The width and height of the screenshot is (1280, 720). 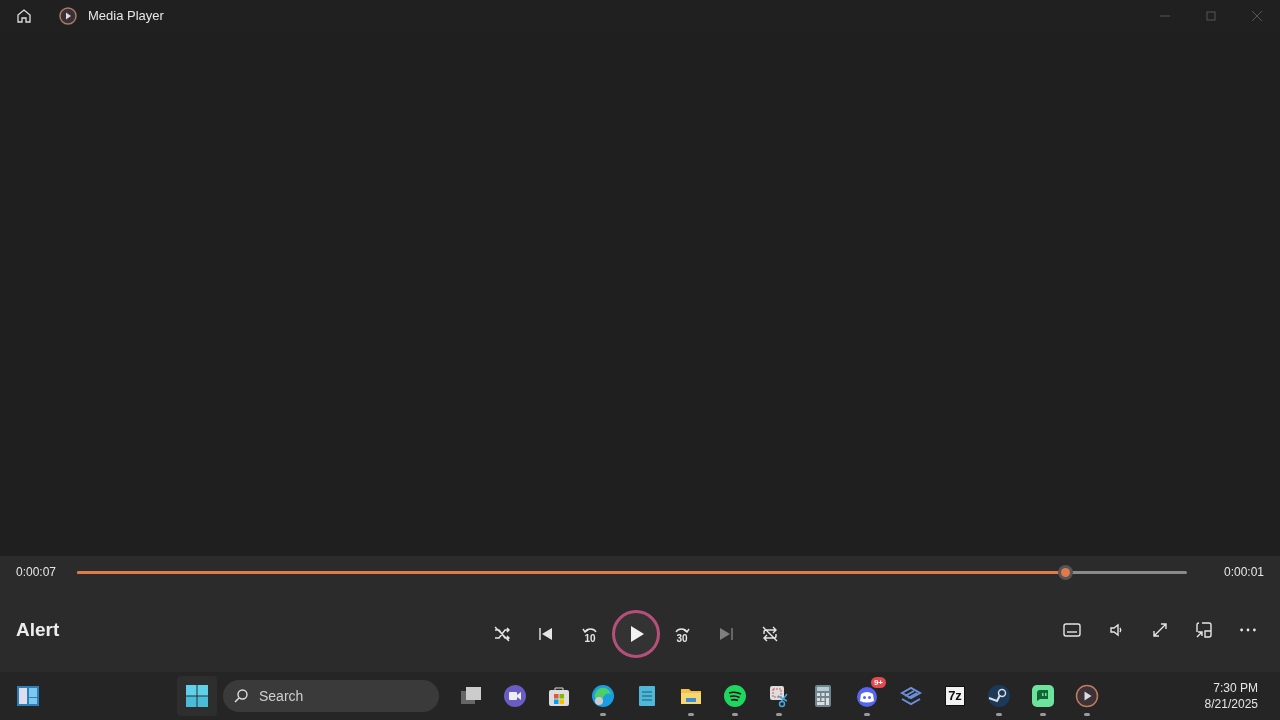 What do you see at coordinates (241, 696) in the screenshot?
I see `search-icon` at bounding box center [241, 696].